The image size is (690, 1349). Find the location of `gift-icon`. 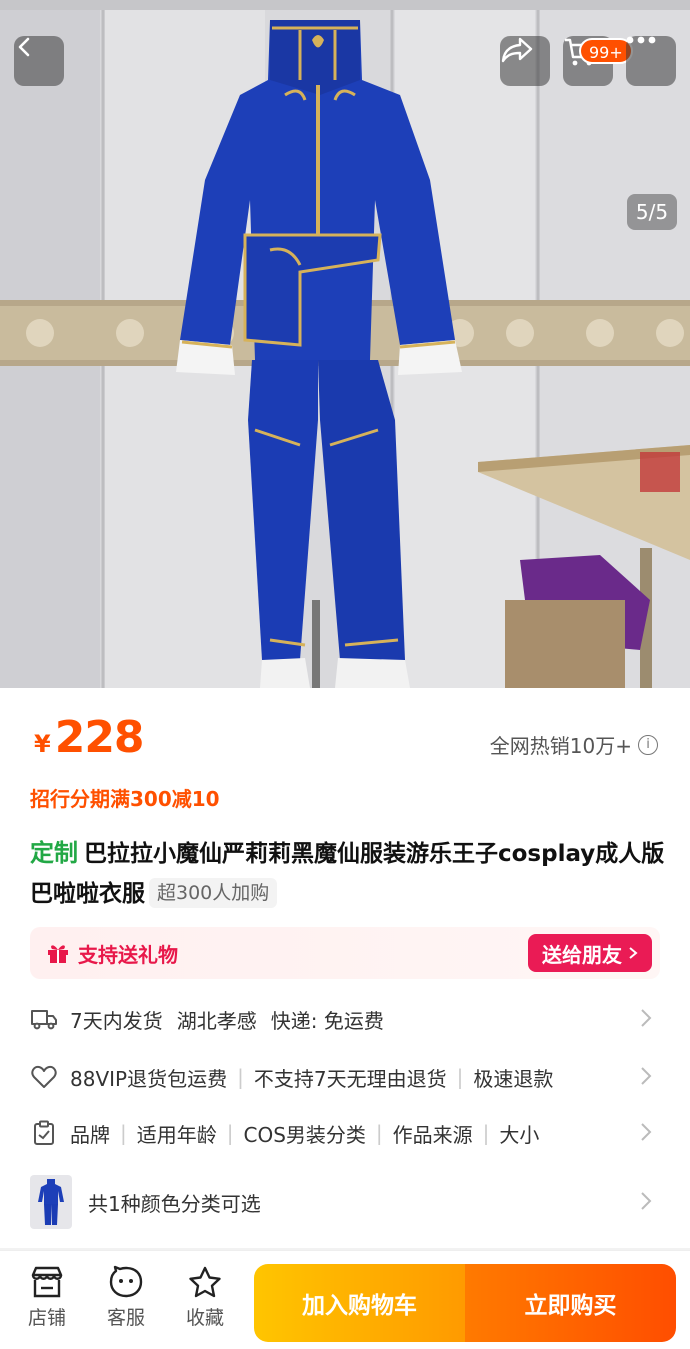

gift-icon is located at coordinates (58, 954).